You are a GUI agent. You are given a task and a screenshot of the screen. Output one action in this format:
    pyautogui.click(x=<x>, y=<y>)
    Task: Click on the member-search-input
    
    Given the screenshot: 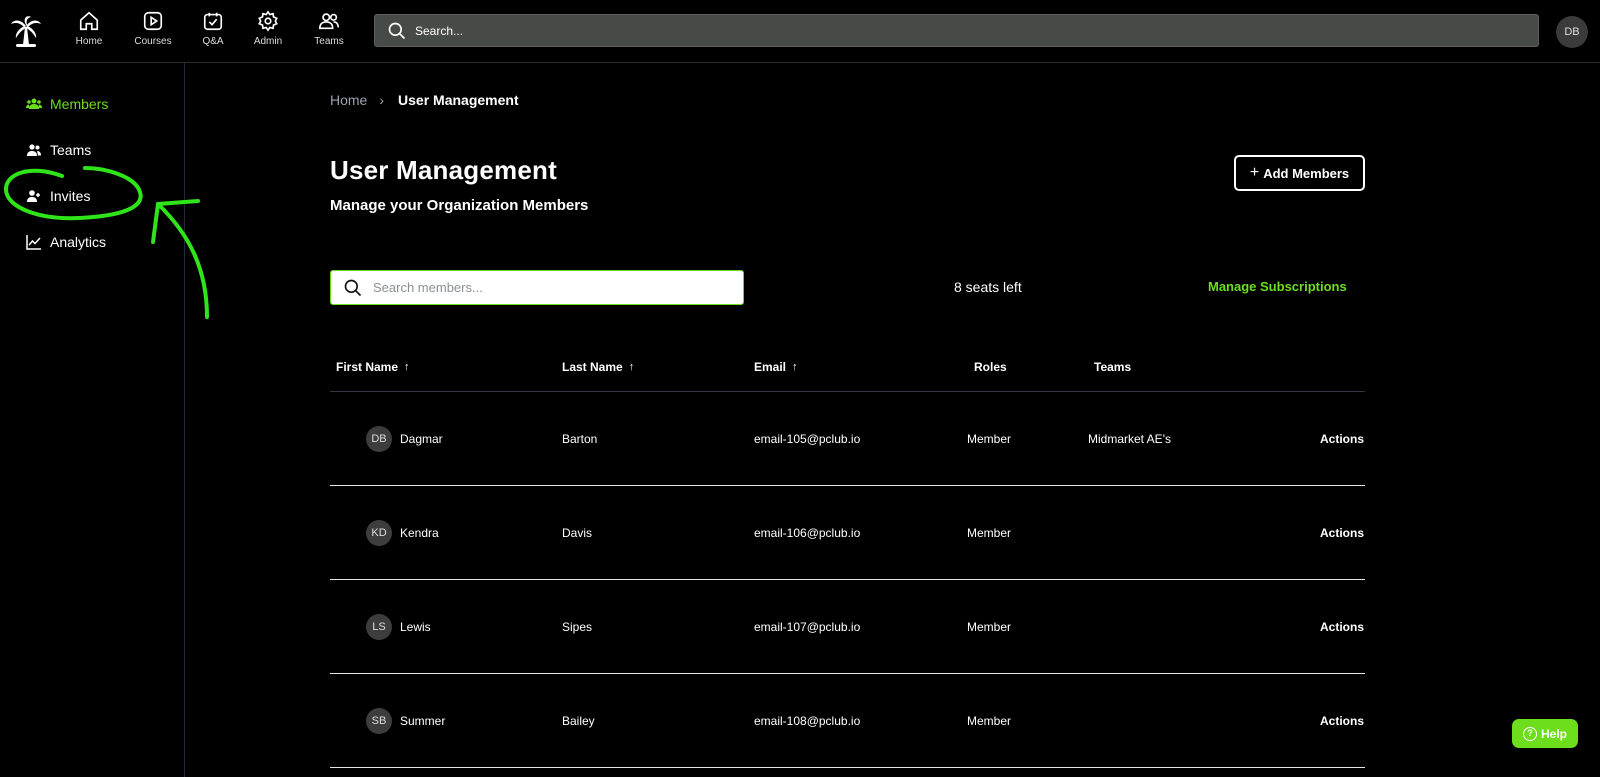 What is the action you would take?
    pyautogui.click(x=553, y=287)
    